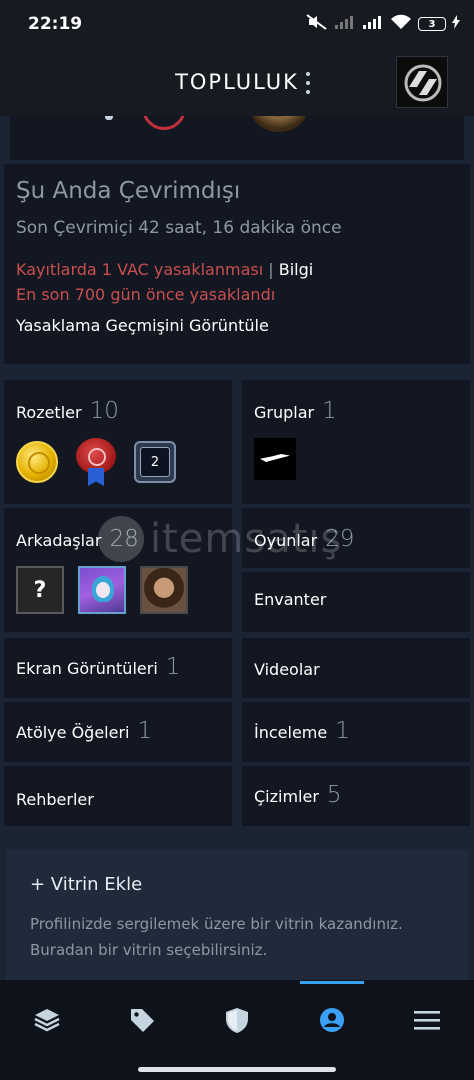 This screenshot has height=1080, width=474. I want to click on reviews-label: İnceleme, so click(291, 732).